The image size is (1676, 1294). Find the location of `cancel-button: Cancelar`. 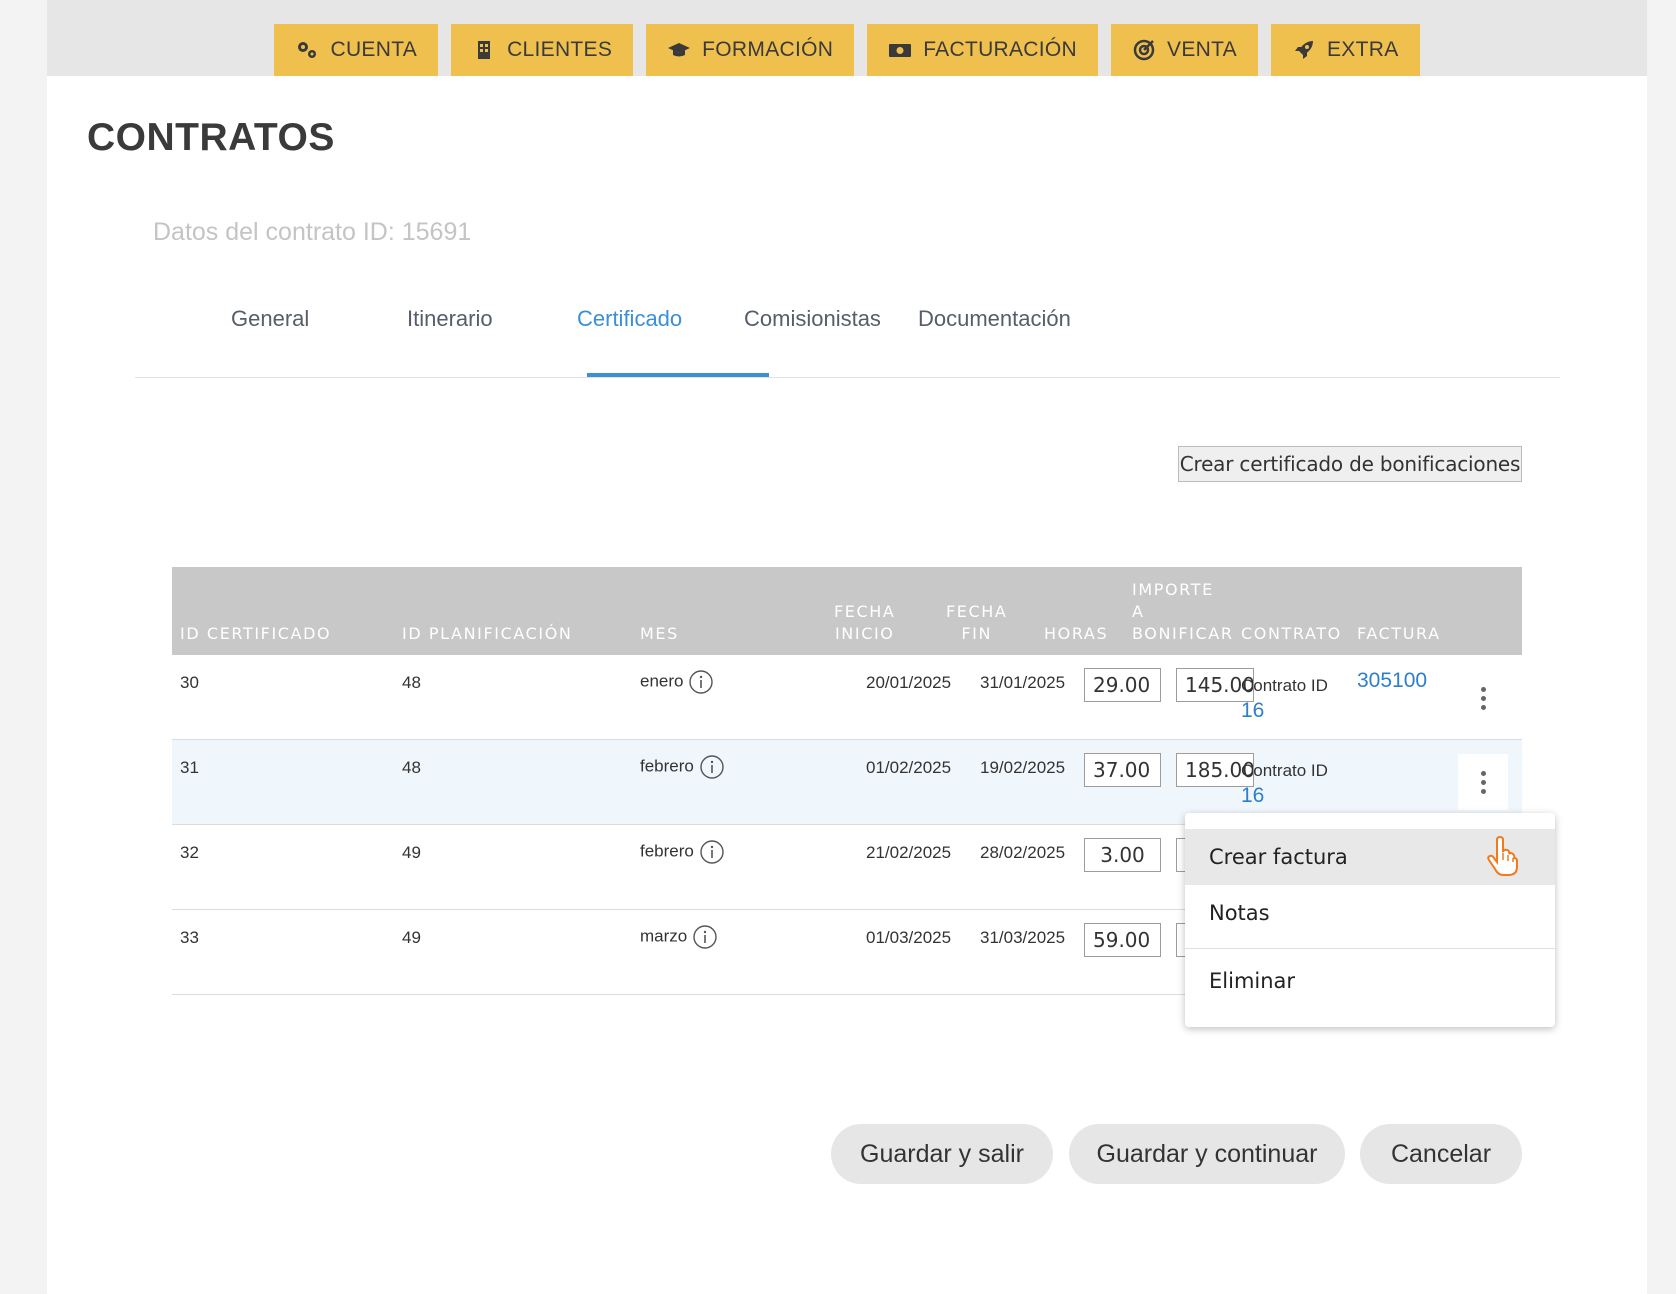

cancel-button: Cancelar is located at coordinates (1441, 1154).